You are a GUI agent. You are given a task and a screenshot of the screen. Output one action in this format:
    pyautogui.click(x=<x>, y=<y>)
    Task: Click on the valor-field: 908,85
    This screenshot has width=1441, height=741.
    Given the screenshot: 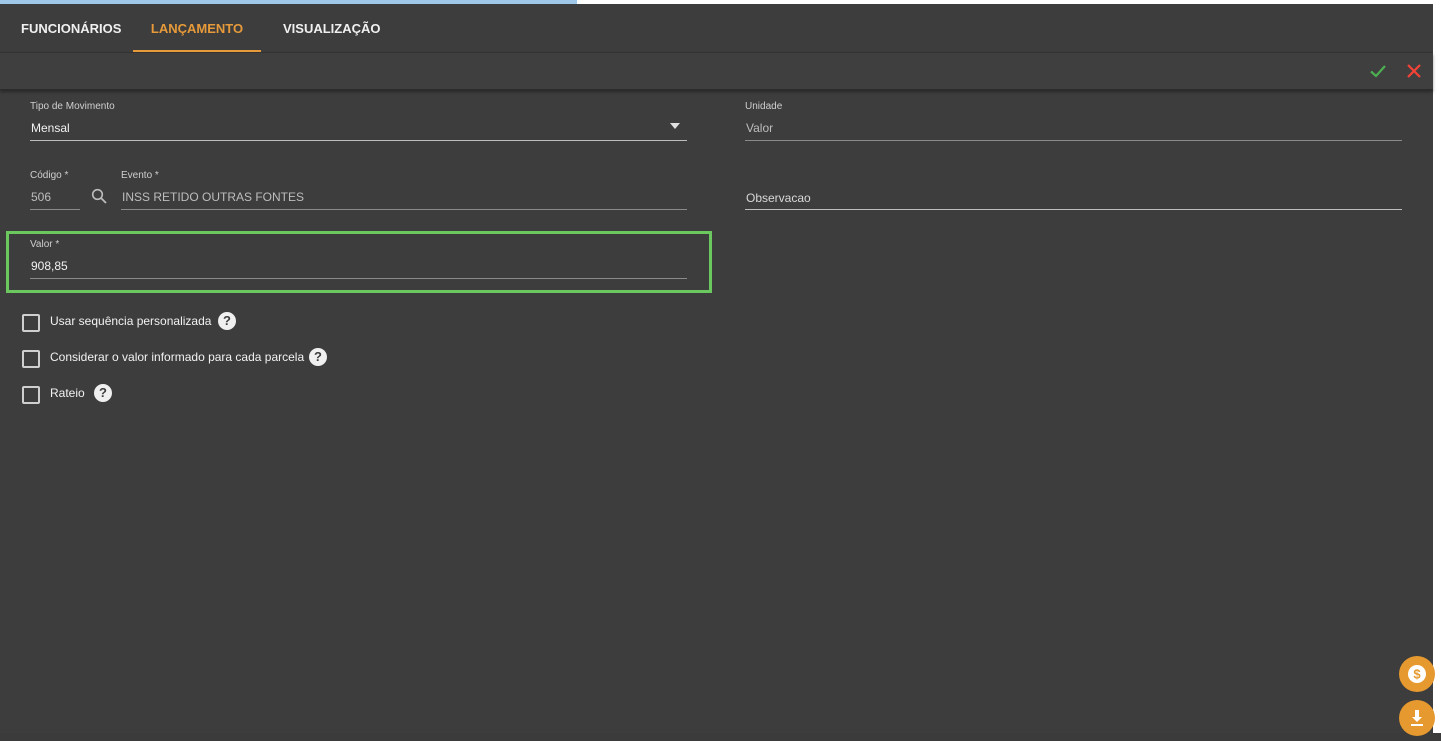 What is the action you would take?
    pyautogui.click(x=356, y=266)
    